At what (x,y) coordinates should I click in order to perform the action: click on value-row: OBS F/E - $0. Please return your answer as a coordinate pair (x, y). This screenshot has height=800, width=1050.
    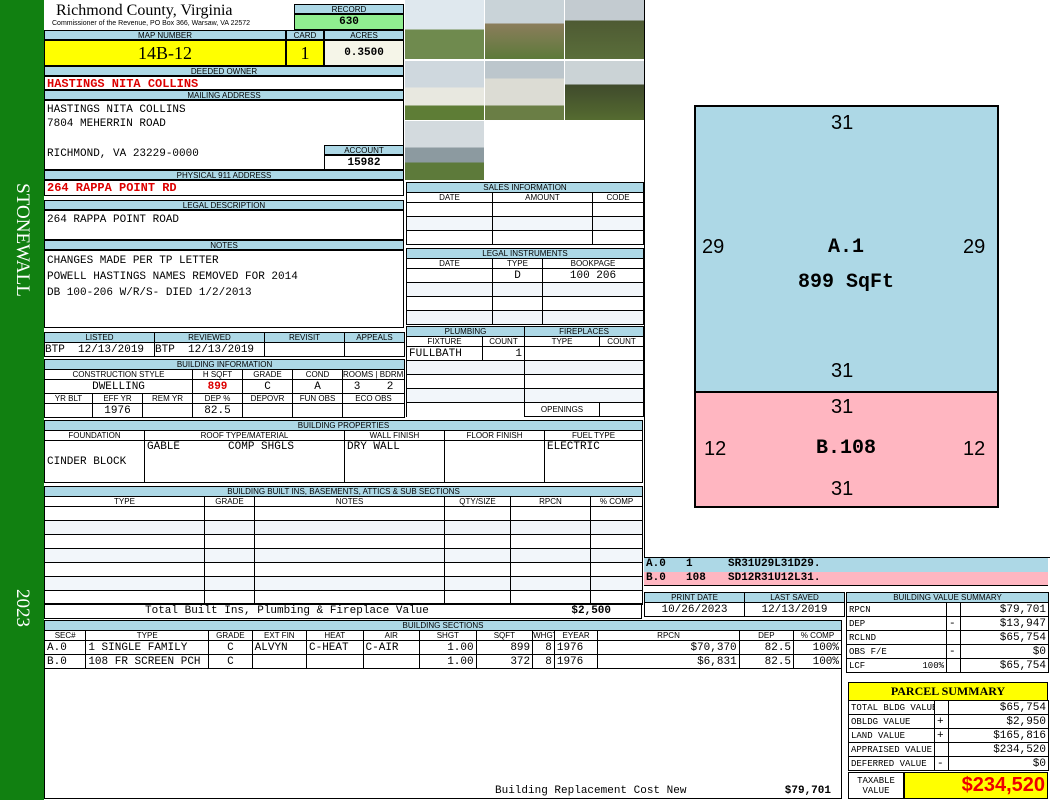
    Looking at the image, I should click on (947, 651).